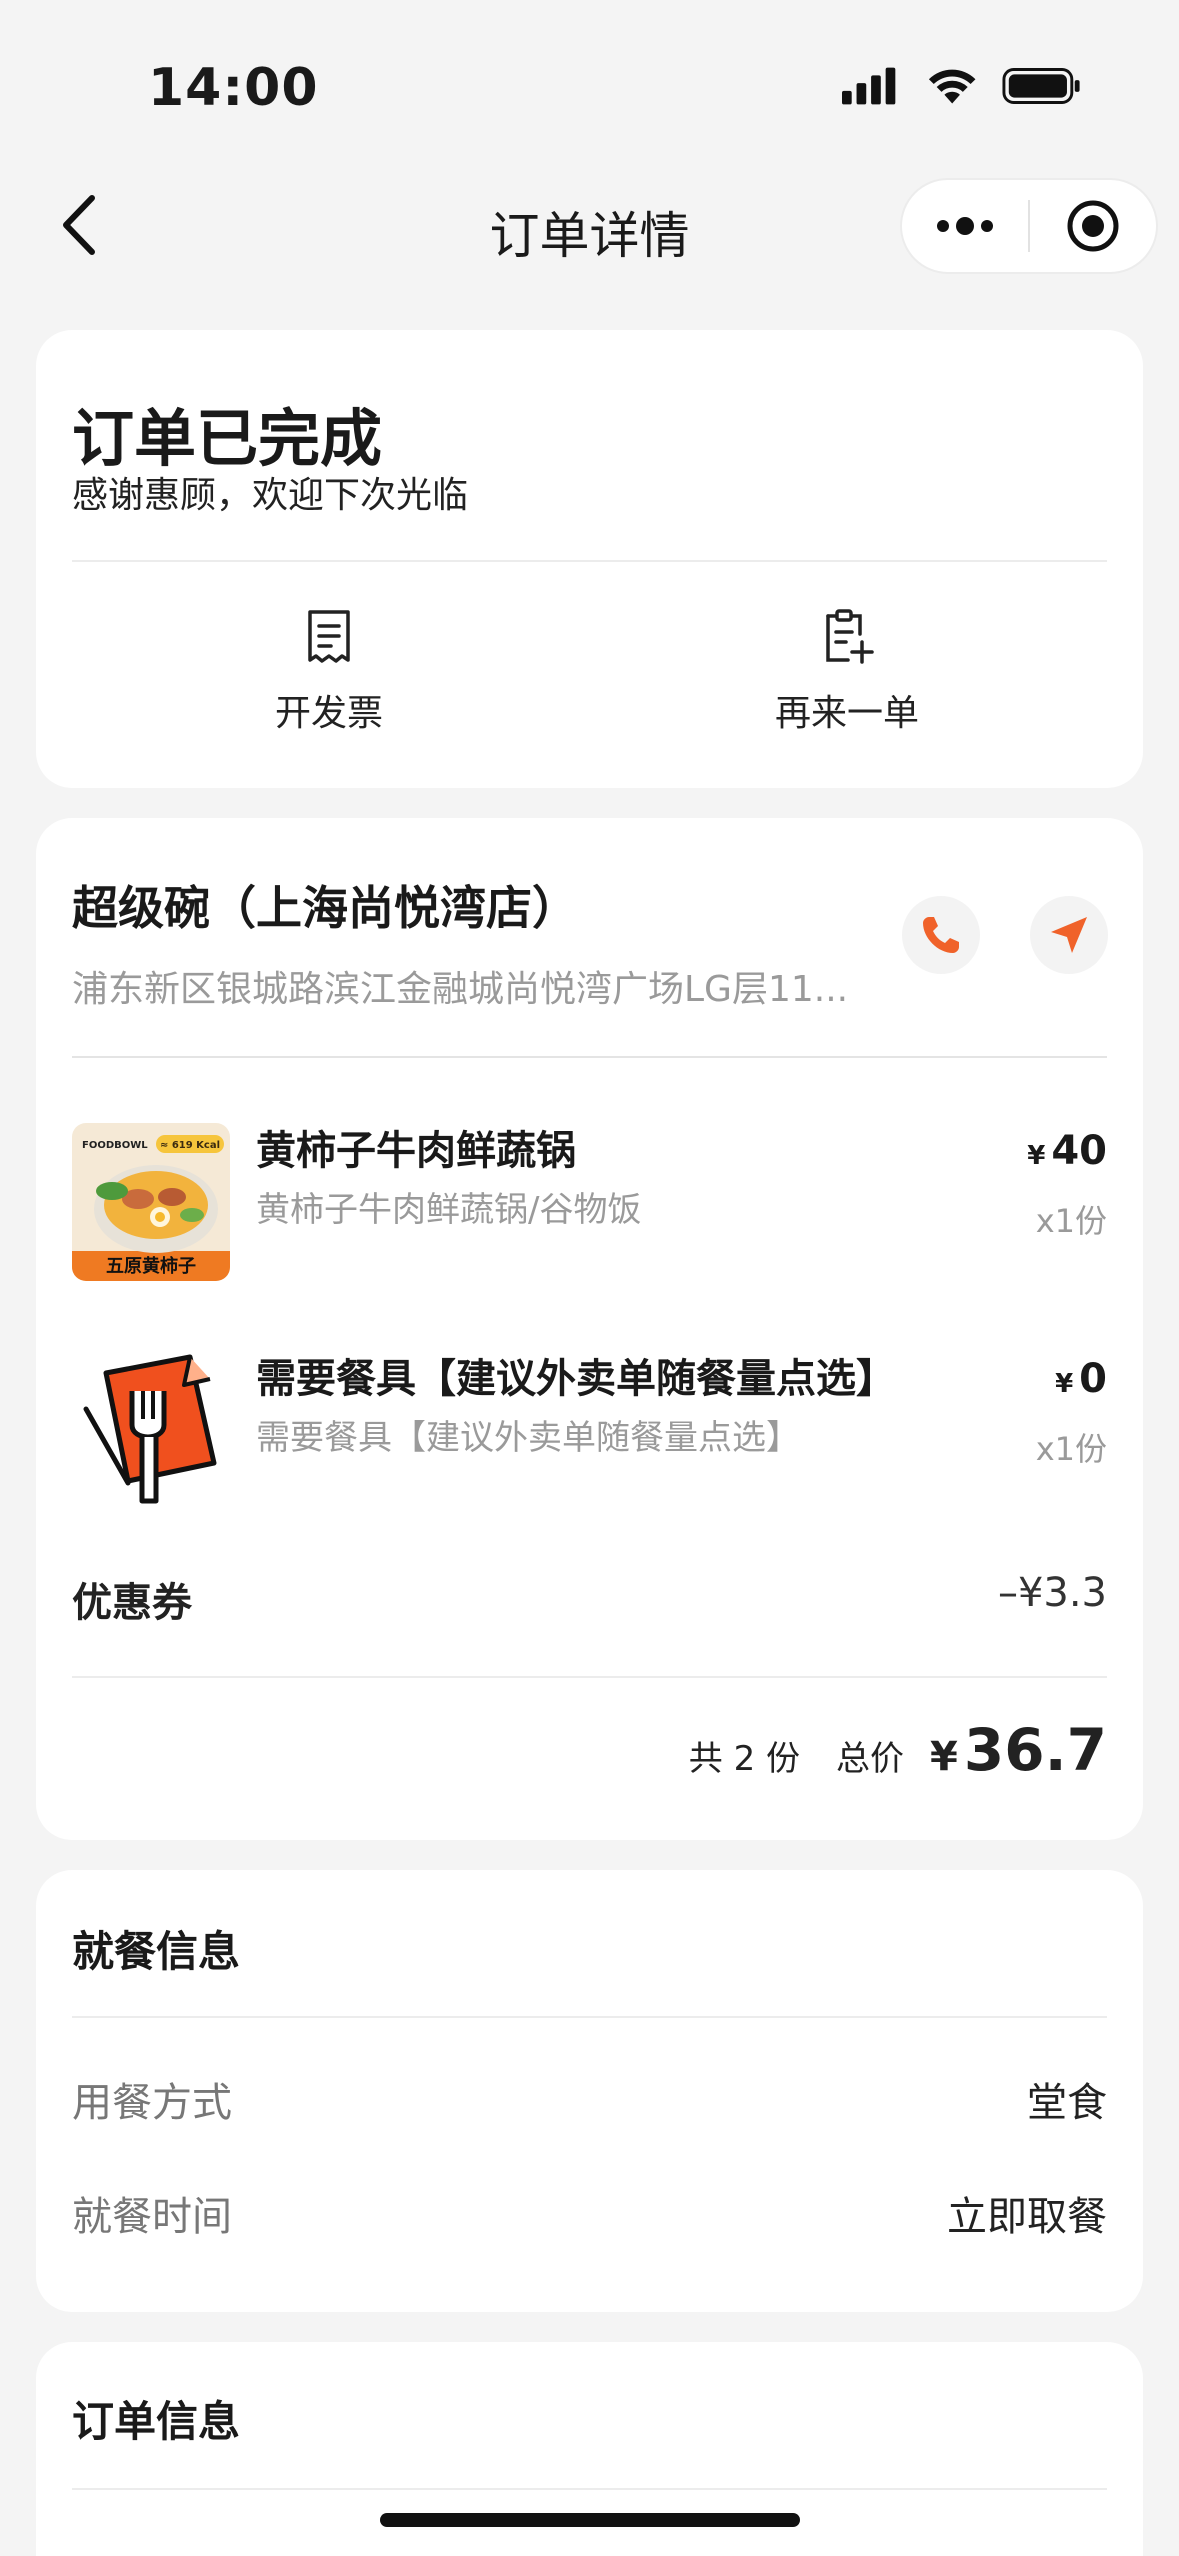  I want to click on item-image, so click(151, 1430).